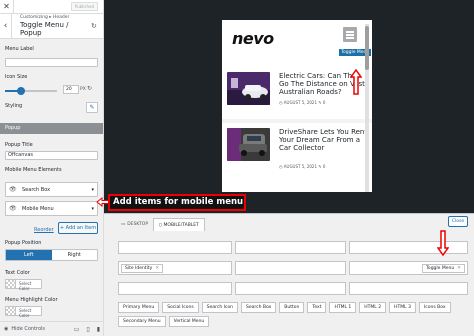  I want to click on highlight-color-picker: Select Color, so click(23, 312).